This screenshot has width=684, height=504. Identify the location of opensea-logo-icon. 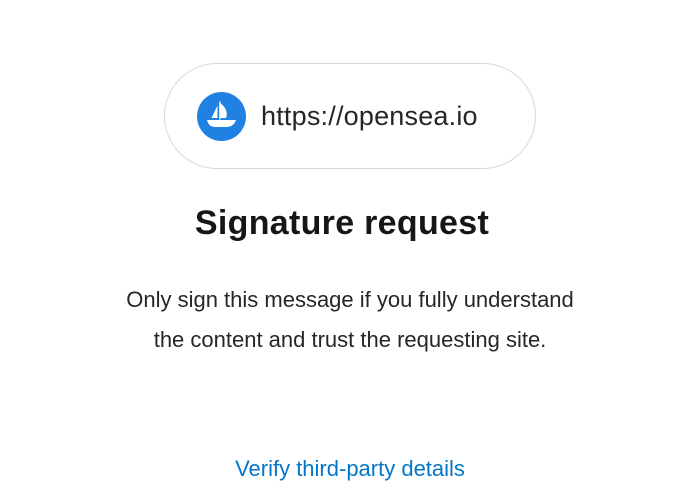
(221, 116).